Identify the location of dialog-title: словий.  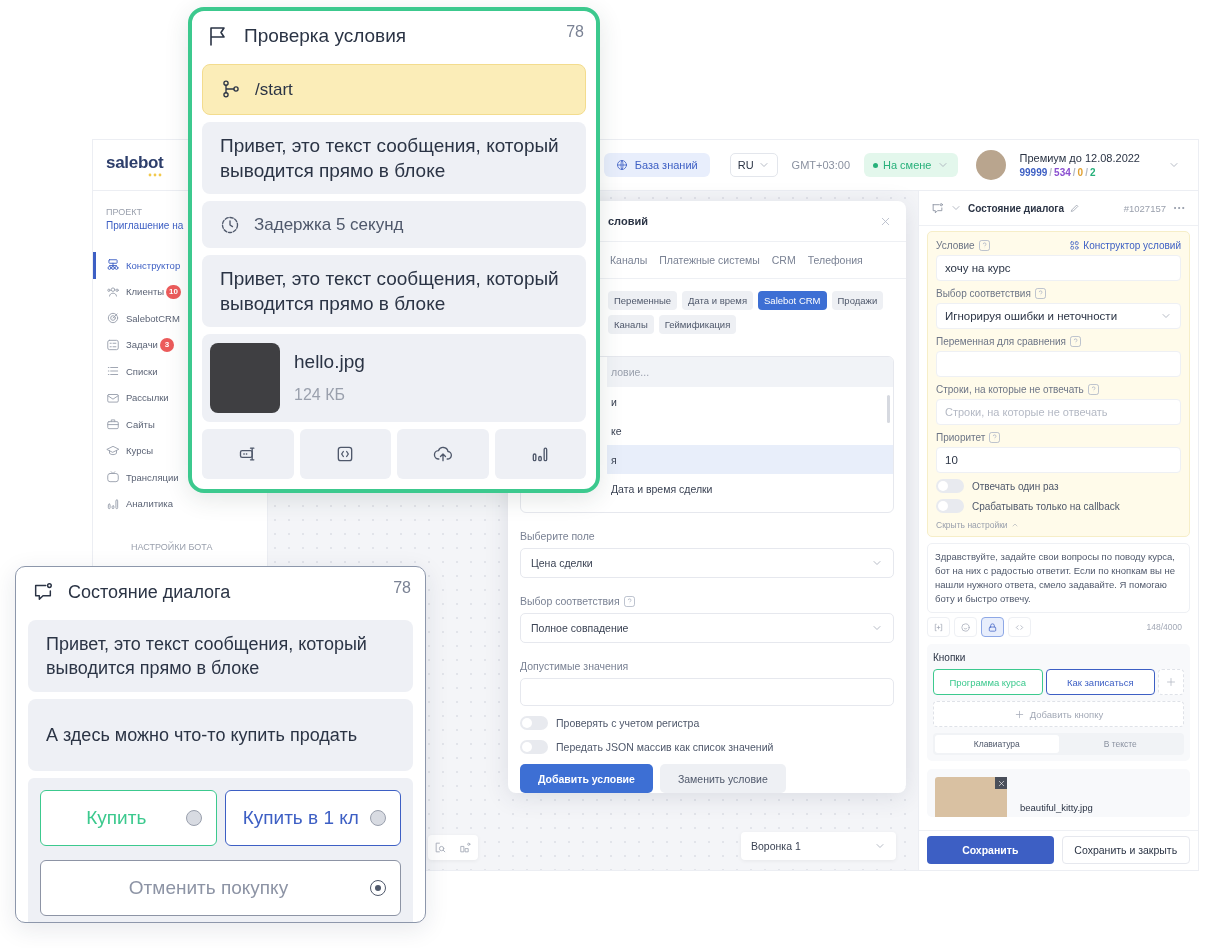
(628, 221).